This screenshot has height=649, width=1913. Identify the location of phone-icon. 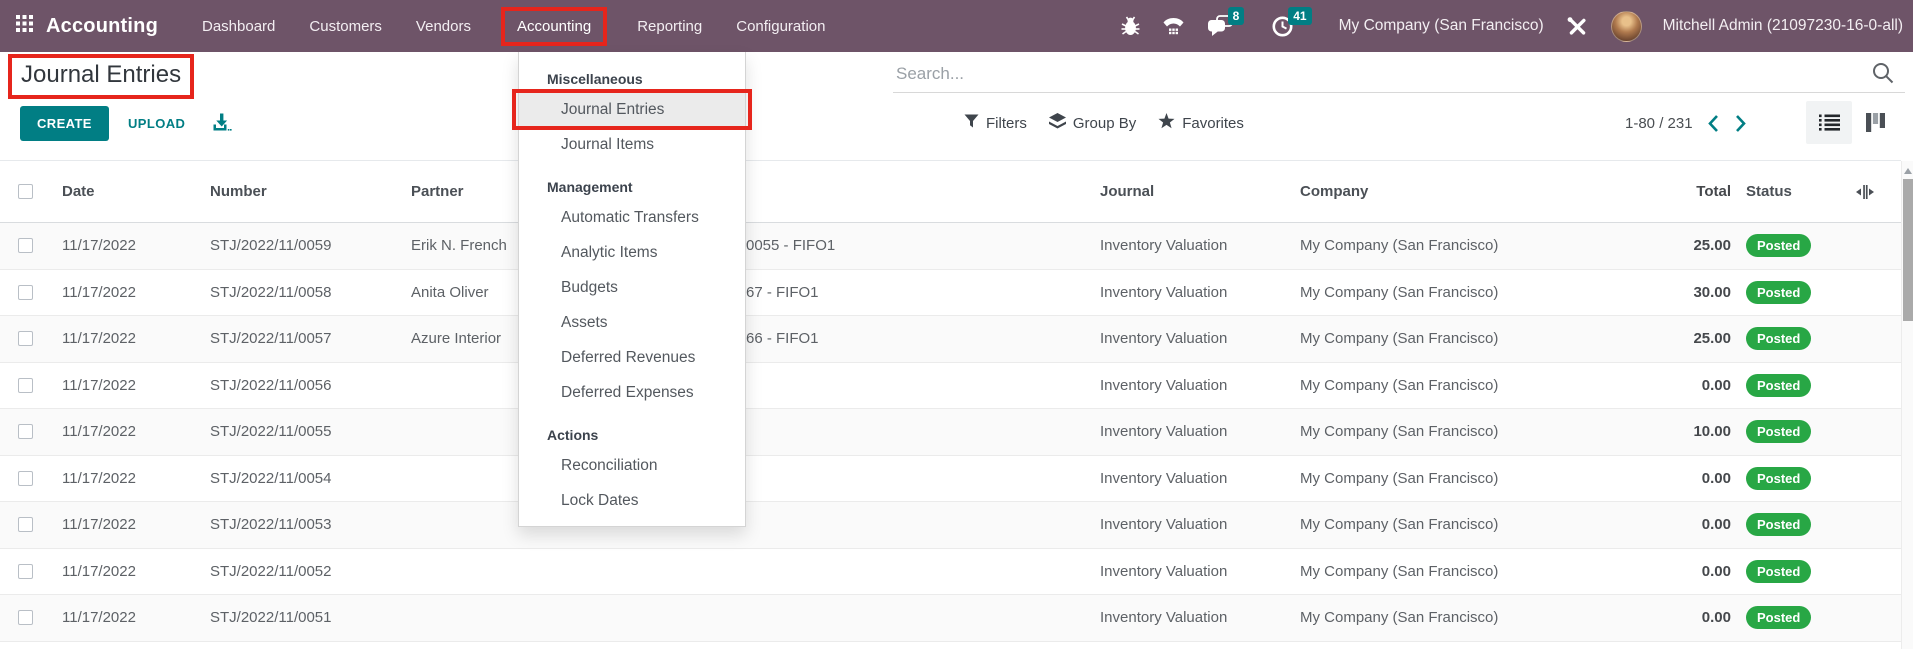
(1173, 26).